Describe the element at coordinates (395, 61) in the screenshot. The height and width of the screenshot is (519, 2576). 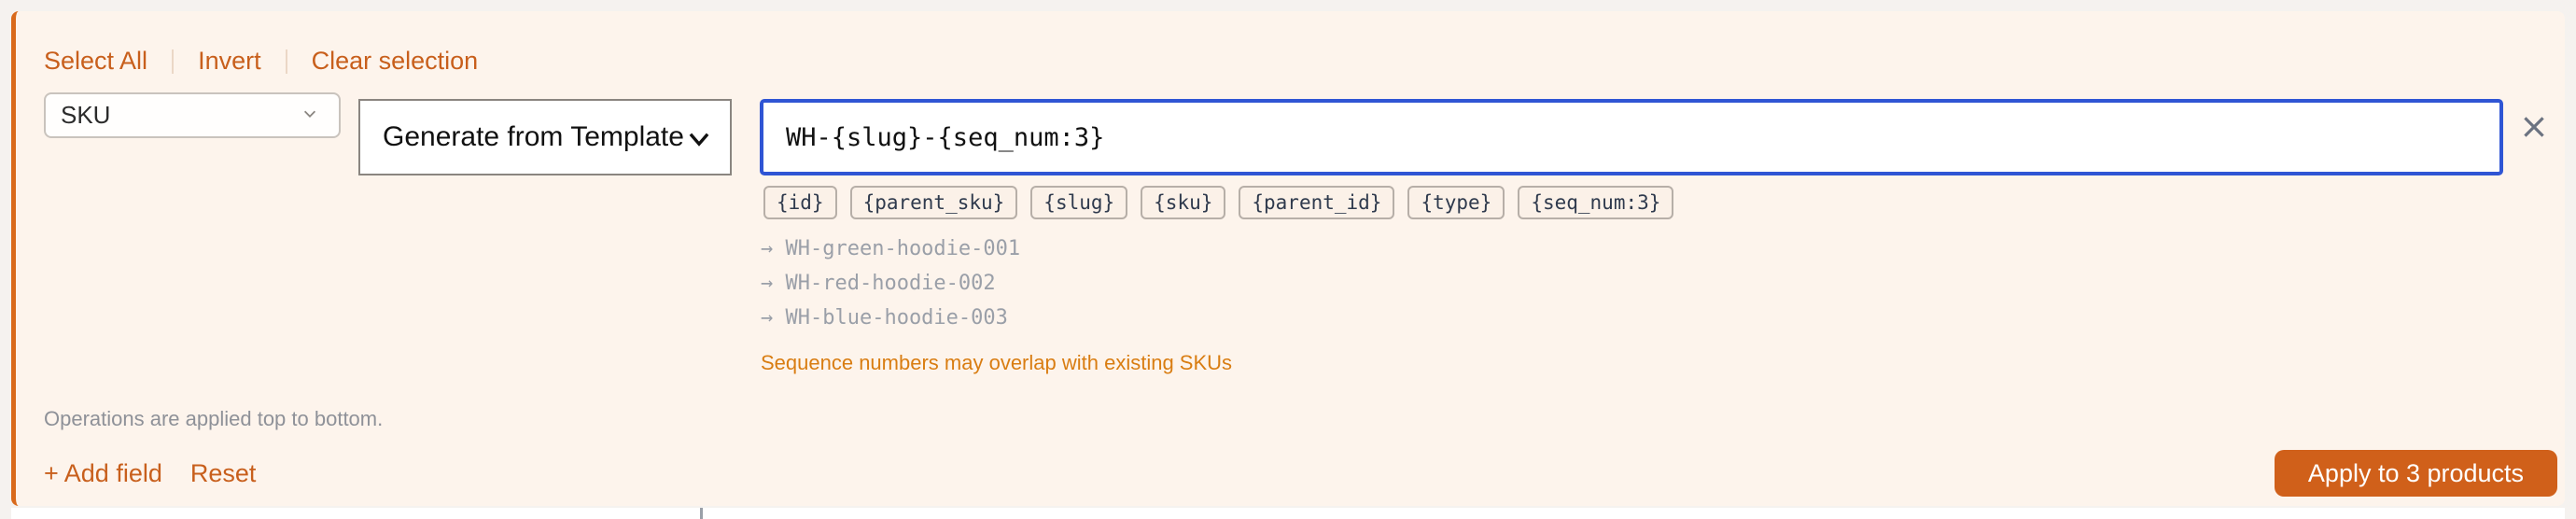
I see `clear-selection-link: Clear selection` at that location.